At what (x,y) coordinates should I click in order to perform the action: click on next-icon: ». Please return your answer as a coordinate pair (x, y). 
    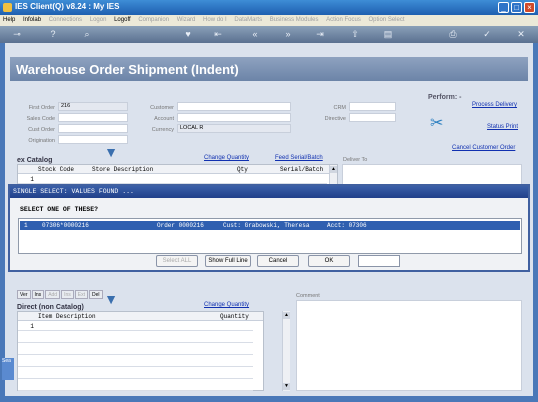
    Looking at the image, I should click on (288, 34).